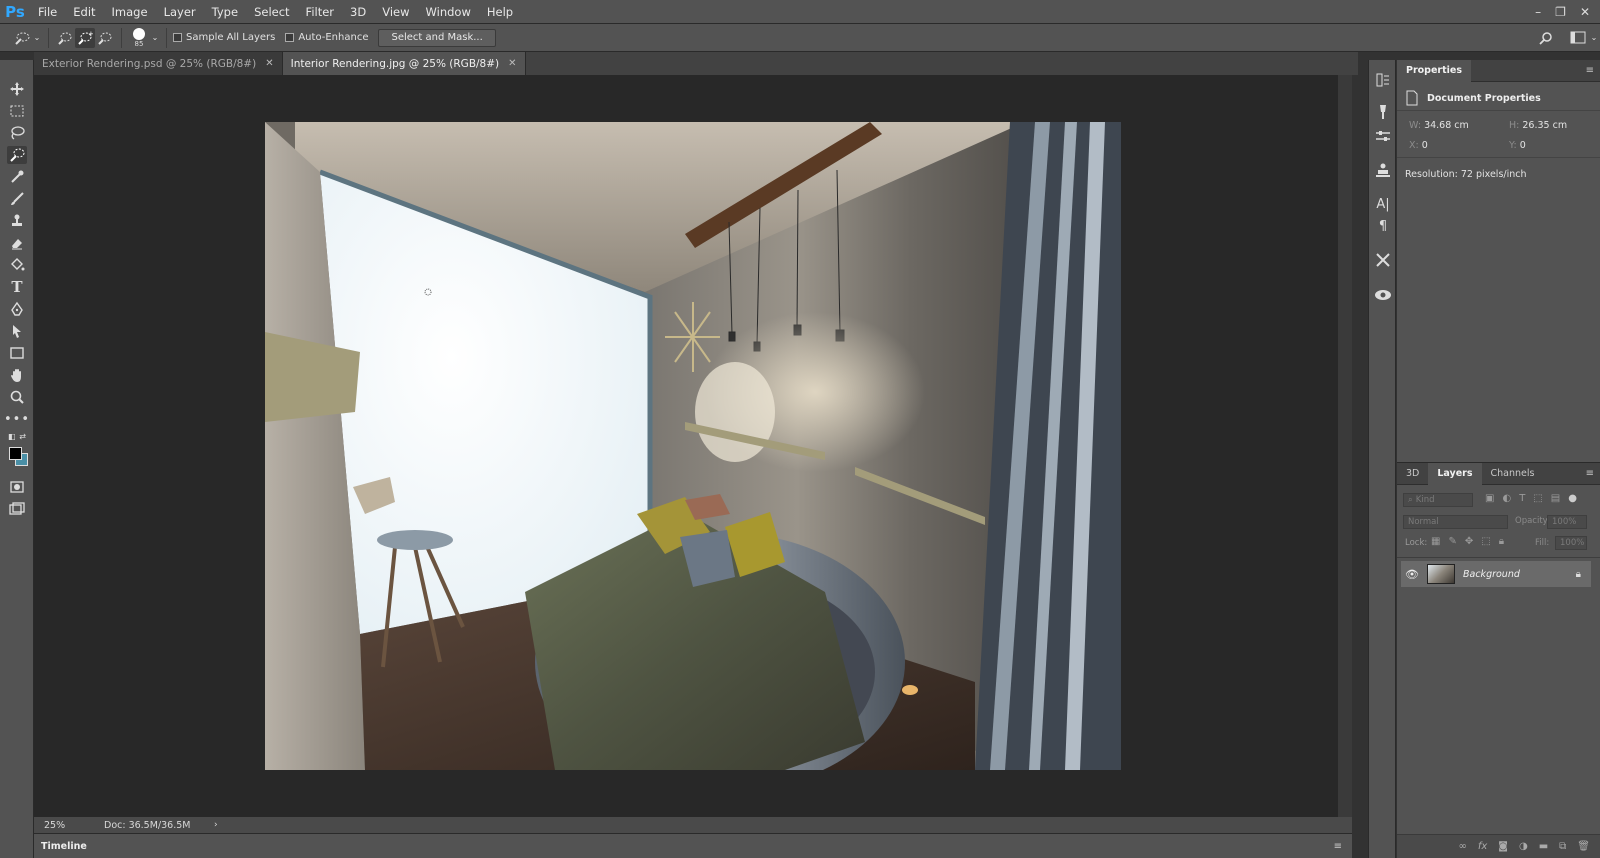  I want to click on opacity-input: 100%, so click(1567, 522).